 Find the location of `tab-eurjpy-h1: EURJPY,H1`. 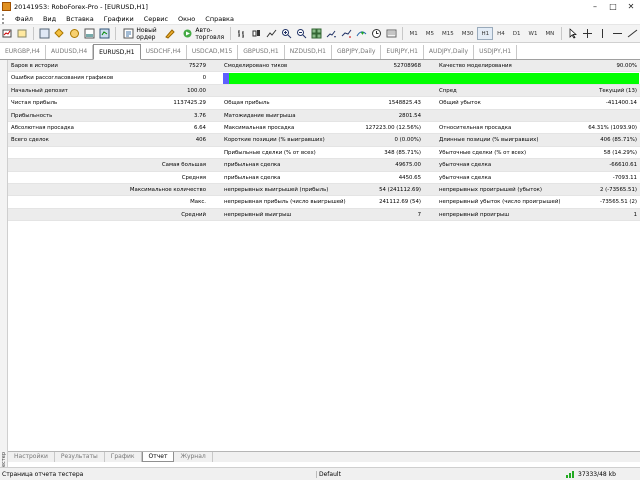

tab-eurjpy-h1: EURJPY,H1 is located at coordinates (402, 52).